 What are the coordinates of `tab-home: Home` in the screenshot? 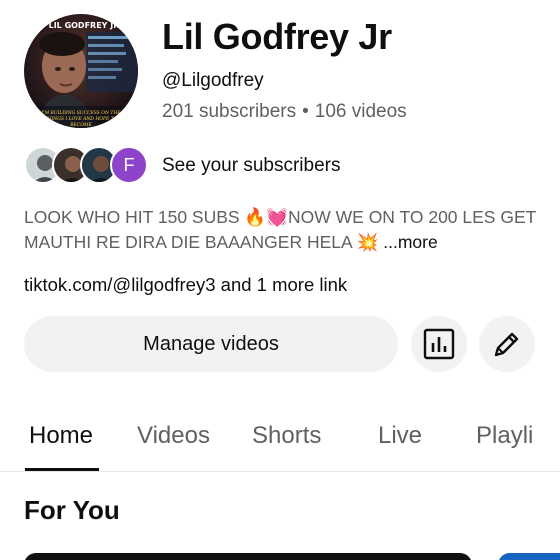 It's located at (61, 436).